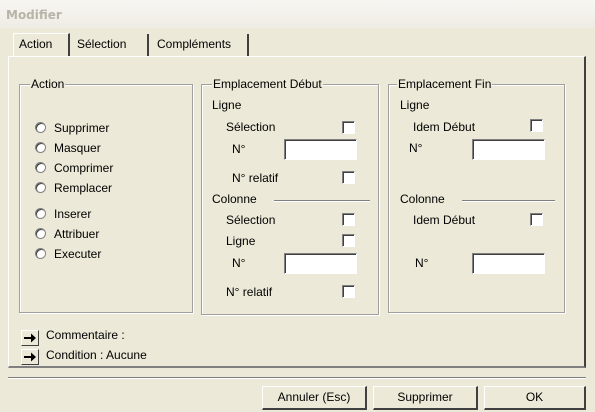 The width and height of the screenshot is (595, 412). Describe the element at coordinates (82, 128) in the screenshot. I see `radio-label-supprimer: Supprimer` at that location.